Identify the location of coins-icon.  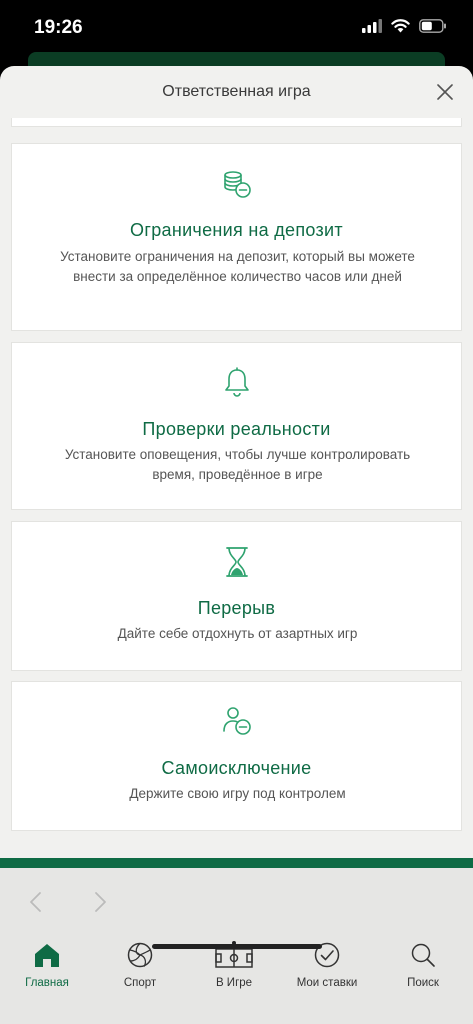
(237, 184).